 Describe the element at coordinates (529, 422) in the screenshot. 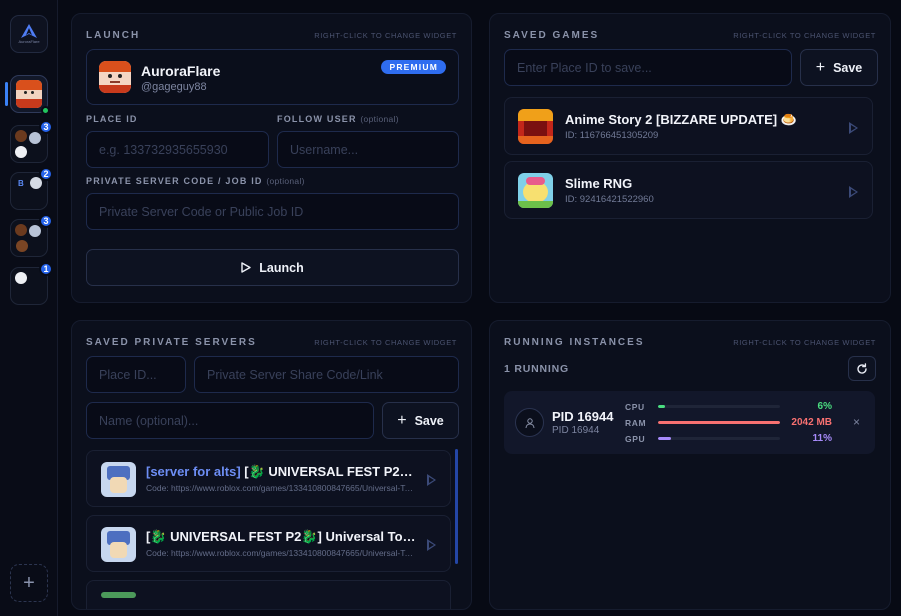

I see `user-placeholder-icon` at that location.